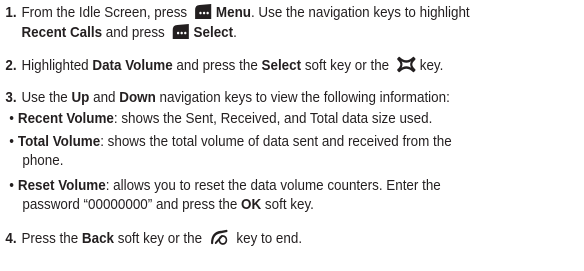 The image size is (584, 271). Describe the element at coordinates (133, 32) in the screenshot. I see `step-text: and press` at that location.